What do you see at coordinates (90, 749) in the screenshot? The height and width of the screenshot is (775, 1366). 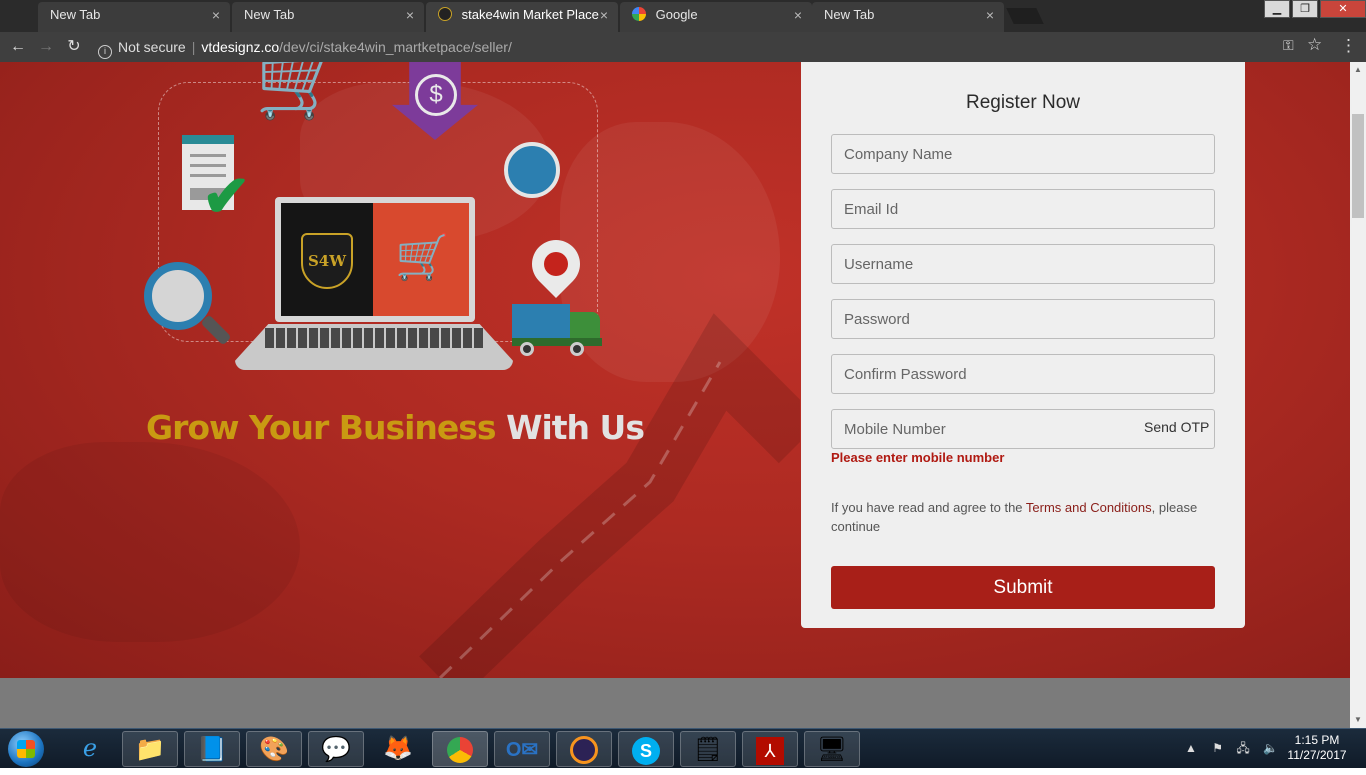 I see `internet-explorer-icon: ℯ` at bounding box center [90, 749].